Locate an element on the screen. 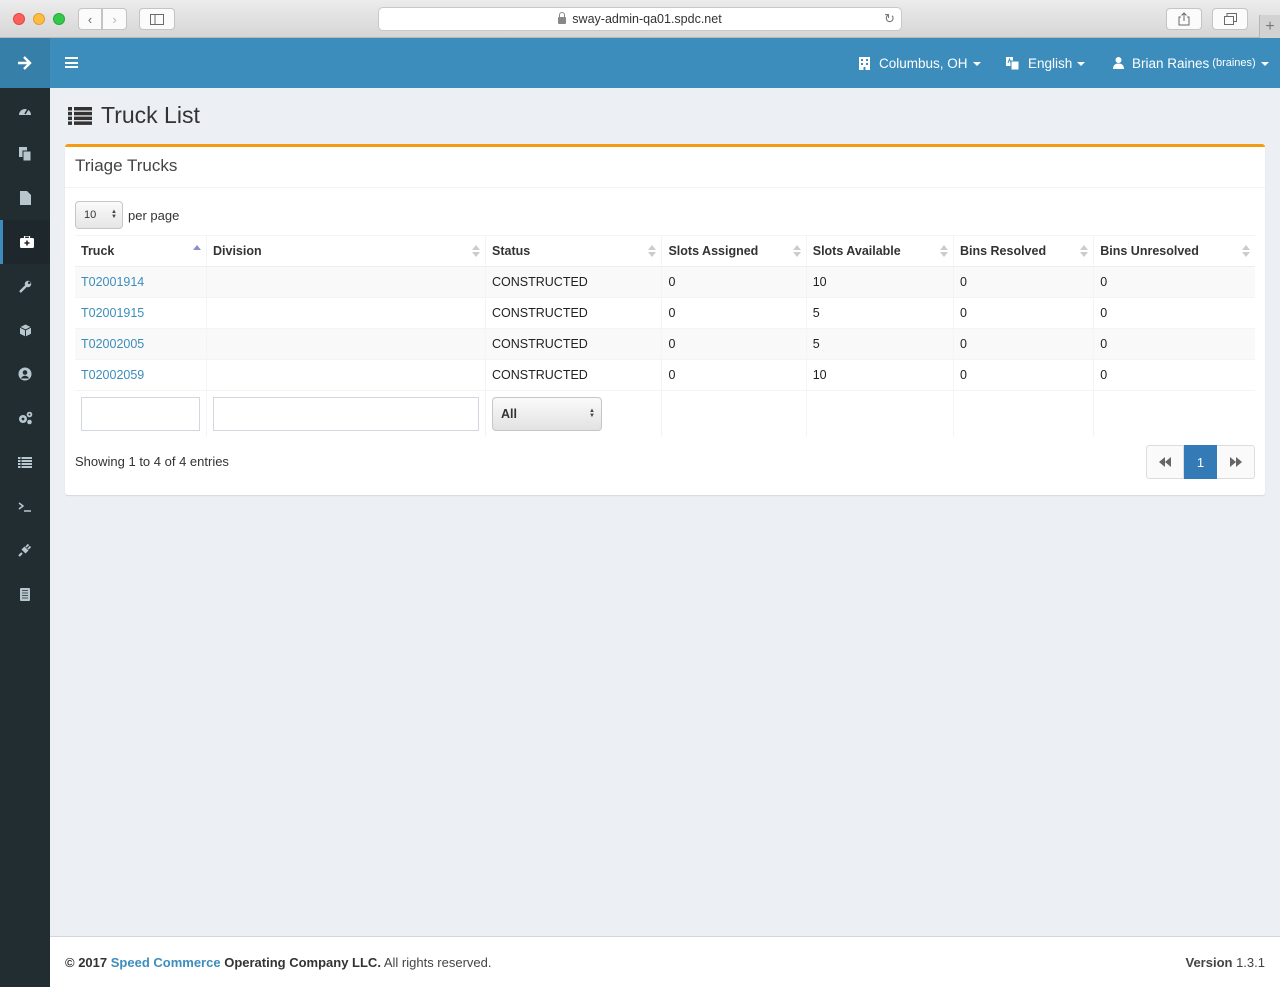 The width and height of the screenshot is (1280, 987). brand-logo is located at coordinates (25, 63).